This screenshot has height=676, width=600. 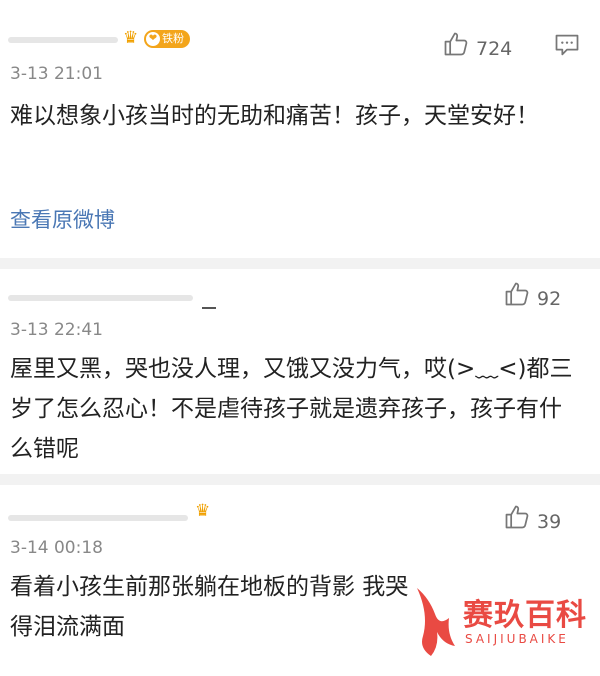 What do you see at coordinates (436, 622) in the screenshot?
I see `watermark-logo-icon` at bounding box center [436, 622].